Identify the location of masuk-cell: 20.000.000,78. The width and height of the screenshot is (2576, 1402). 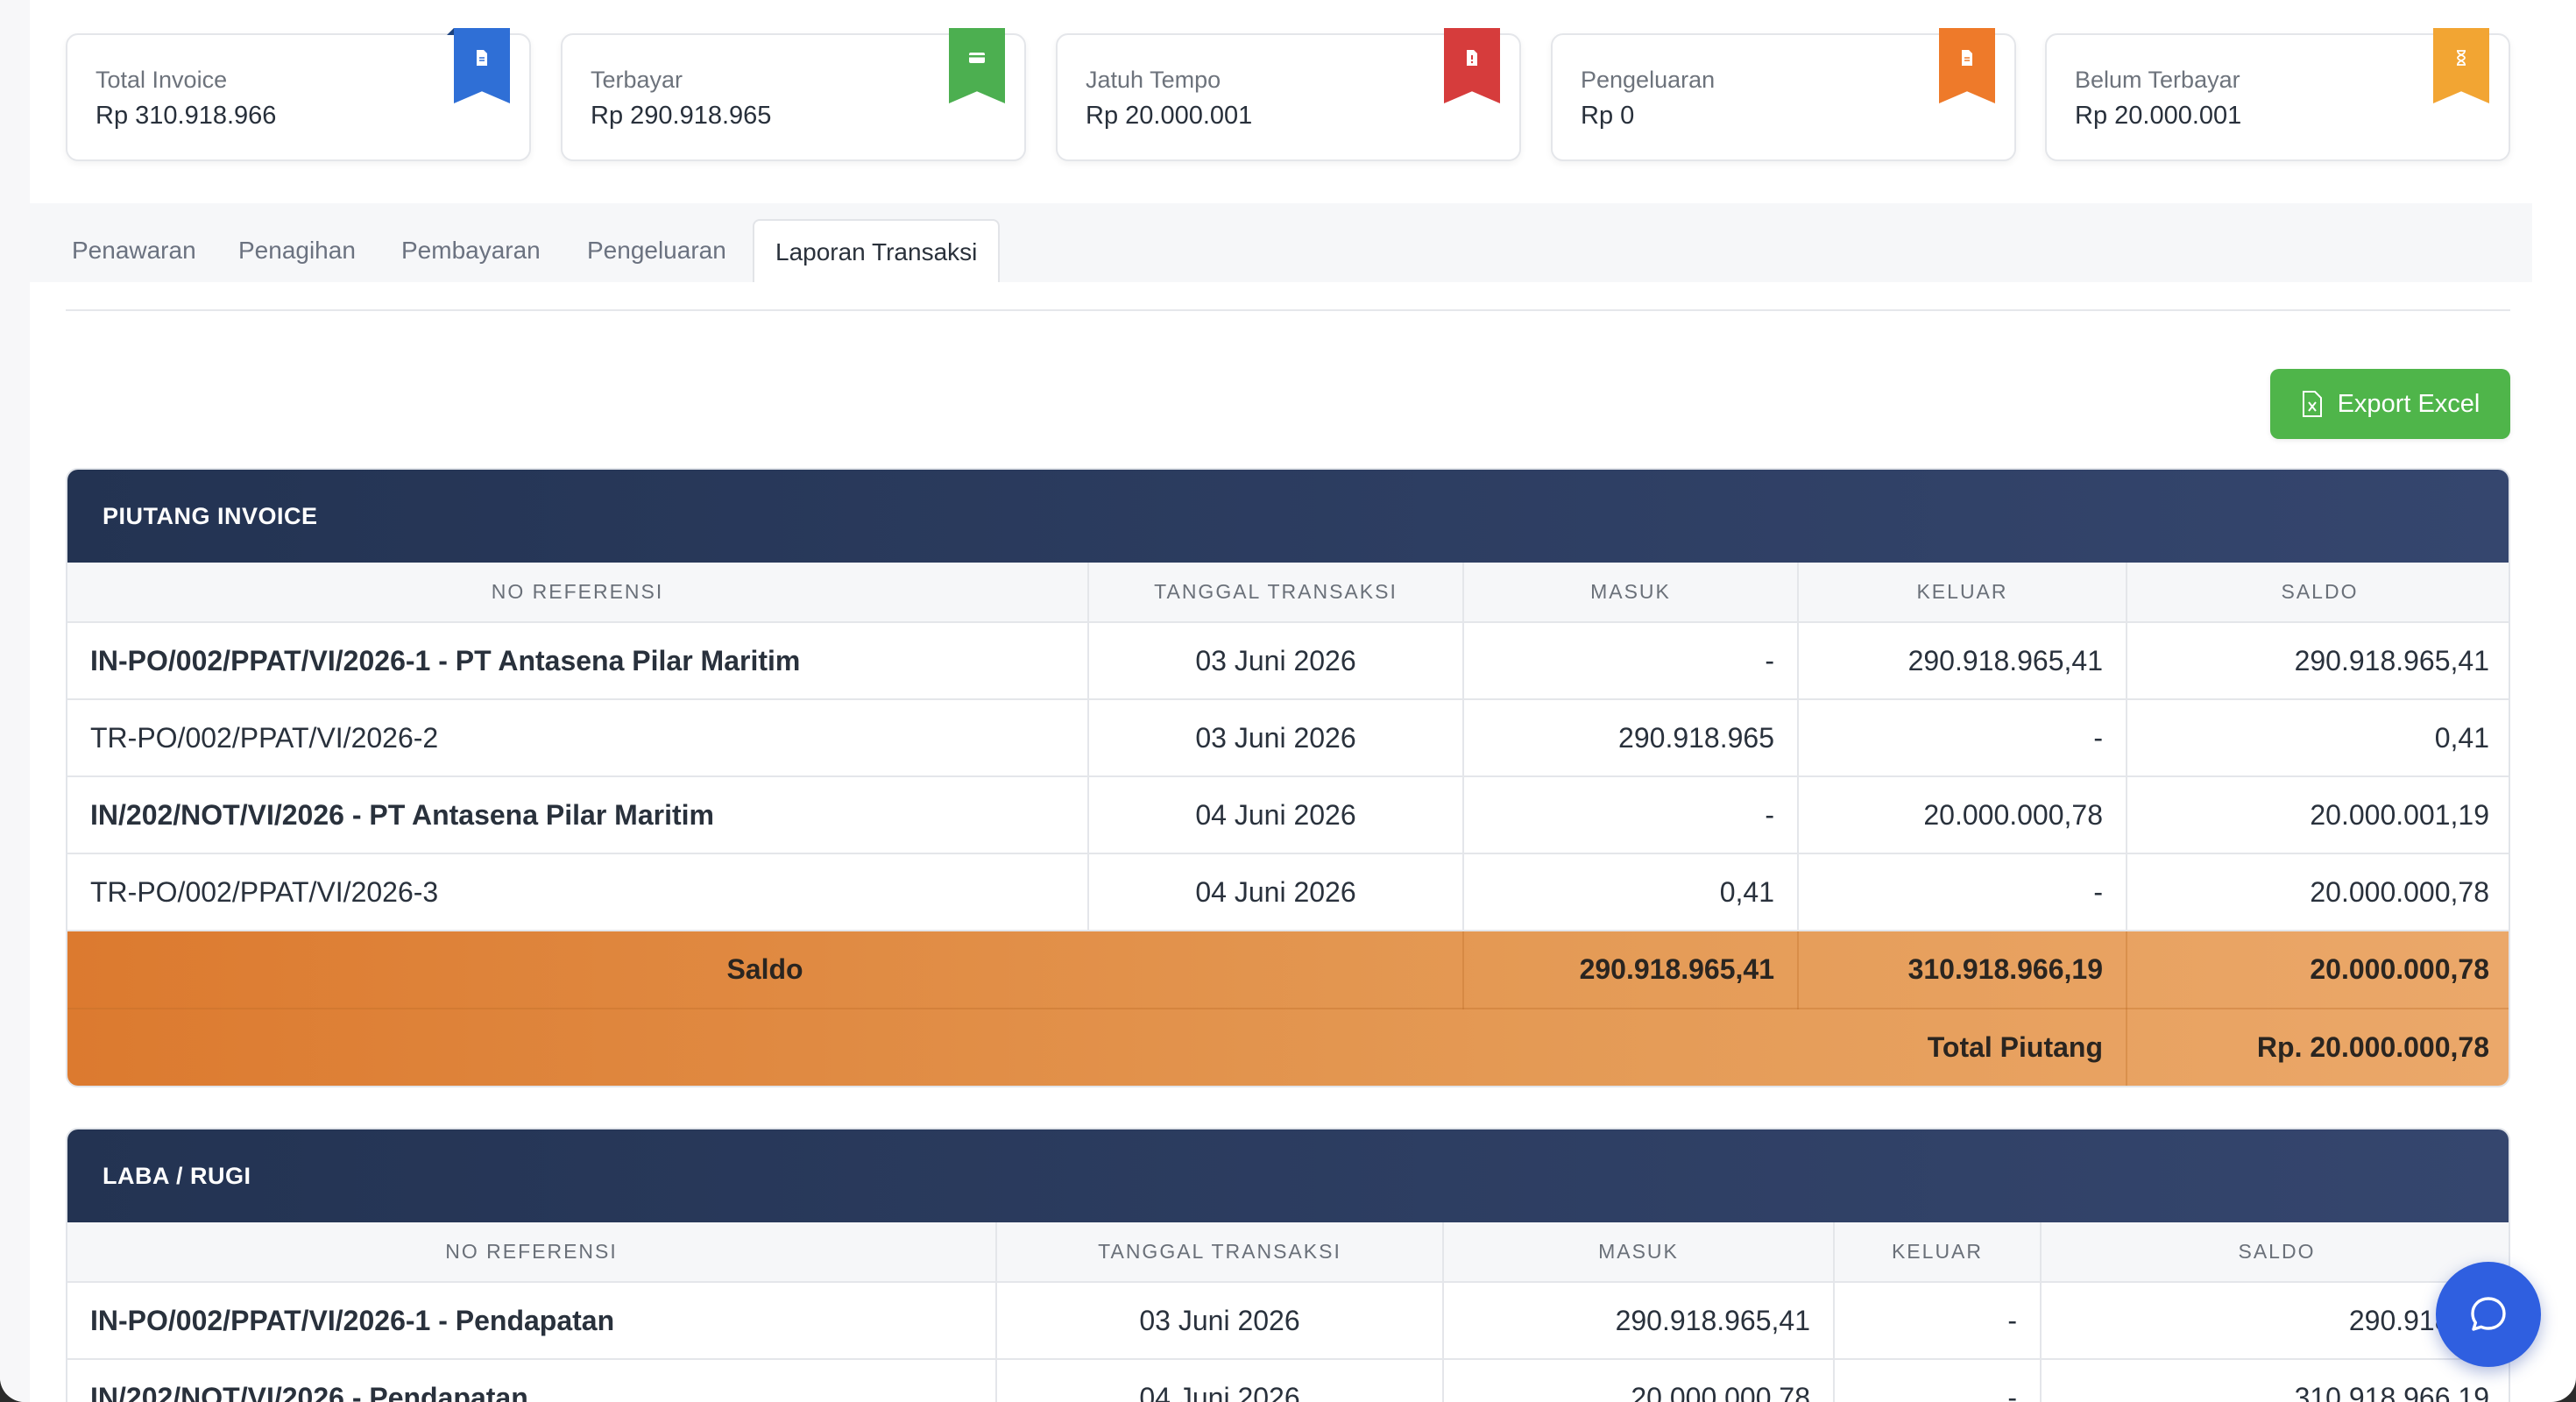
(1639, 1380).